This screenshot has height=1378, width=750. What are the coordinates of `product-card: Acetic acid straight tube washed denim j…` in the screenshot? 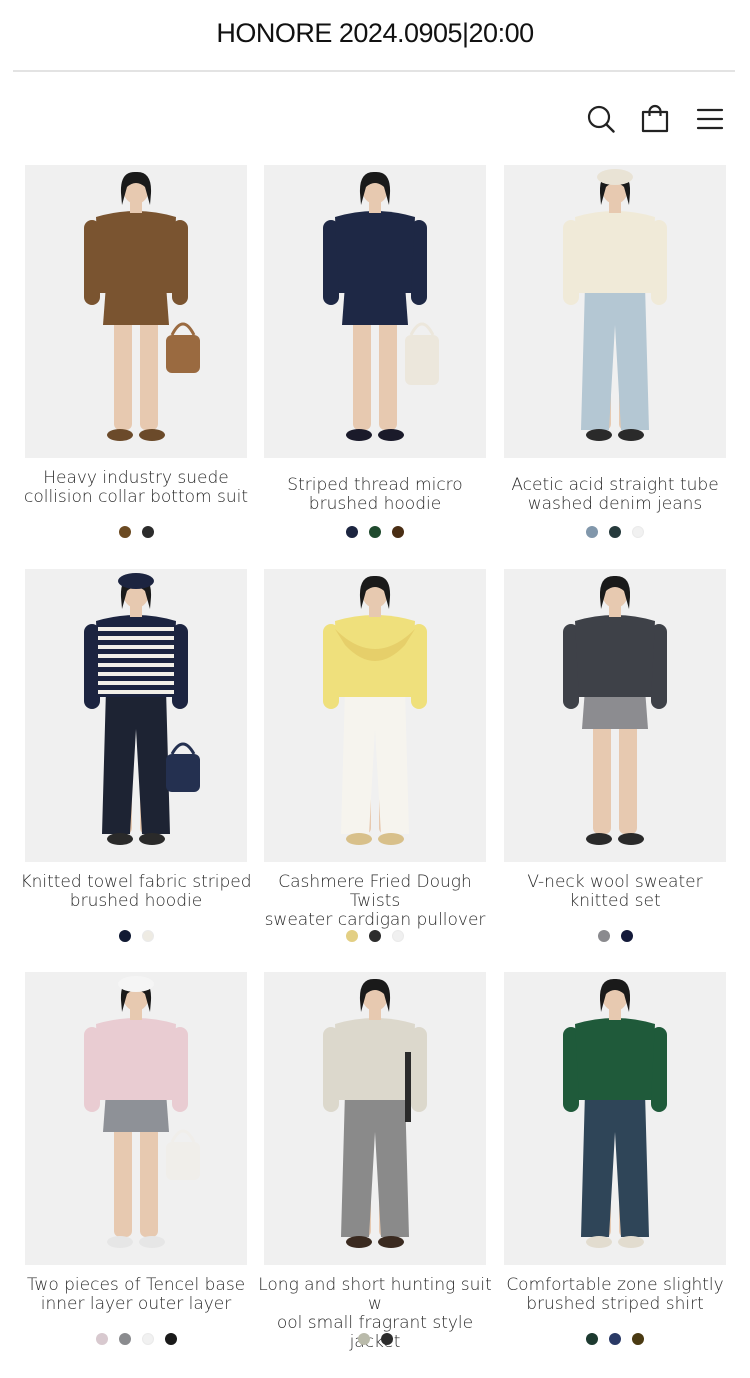 It's located at (615, 360).